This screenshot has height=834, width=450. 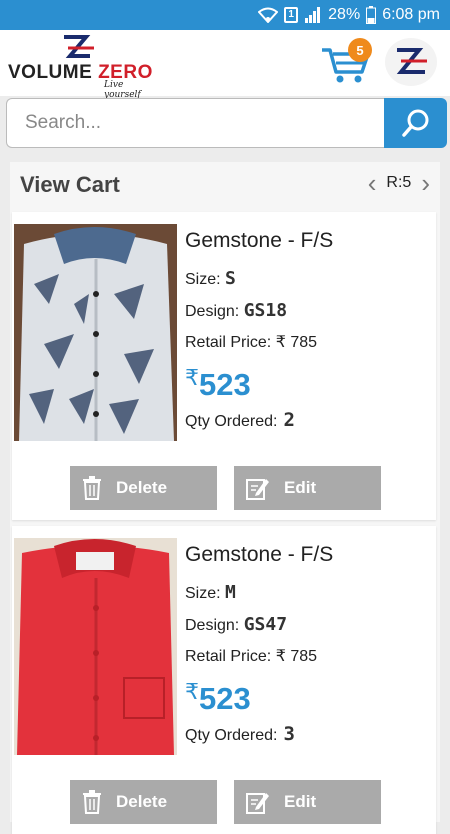 What do you see at coordinates (425, 183) in the screenshot?
I see `chevron-right-icon: ›` at bounding box center [425, 183].